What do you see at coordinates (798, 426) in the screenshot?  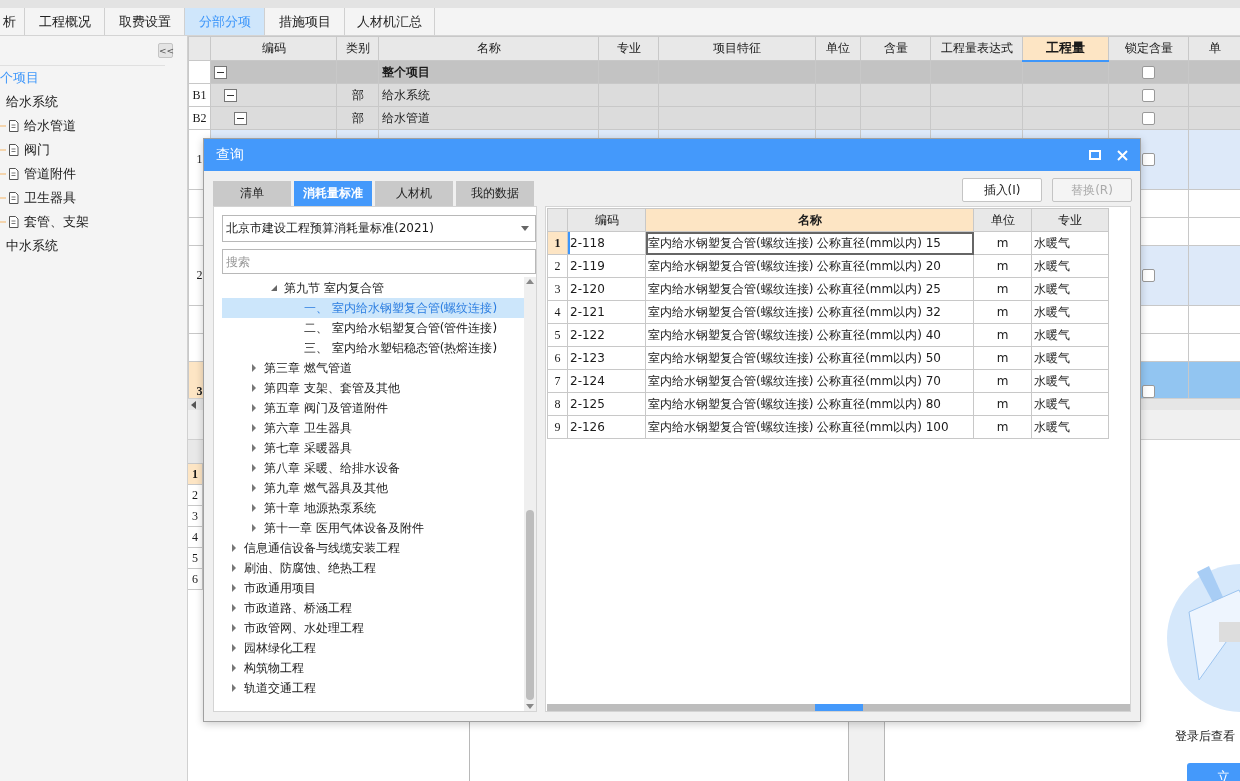 I see `table-cell: 室内给水钢塑复合管(螺纹连接) 公称直径(mm以内) 100` at bounding box center [798, 426].